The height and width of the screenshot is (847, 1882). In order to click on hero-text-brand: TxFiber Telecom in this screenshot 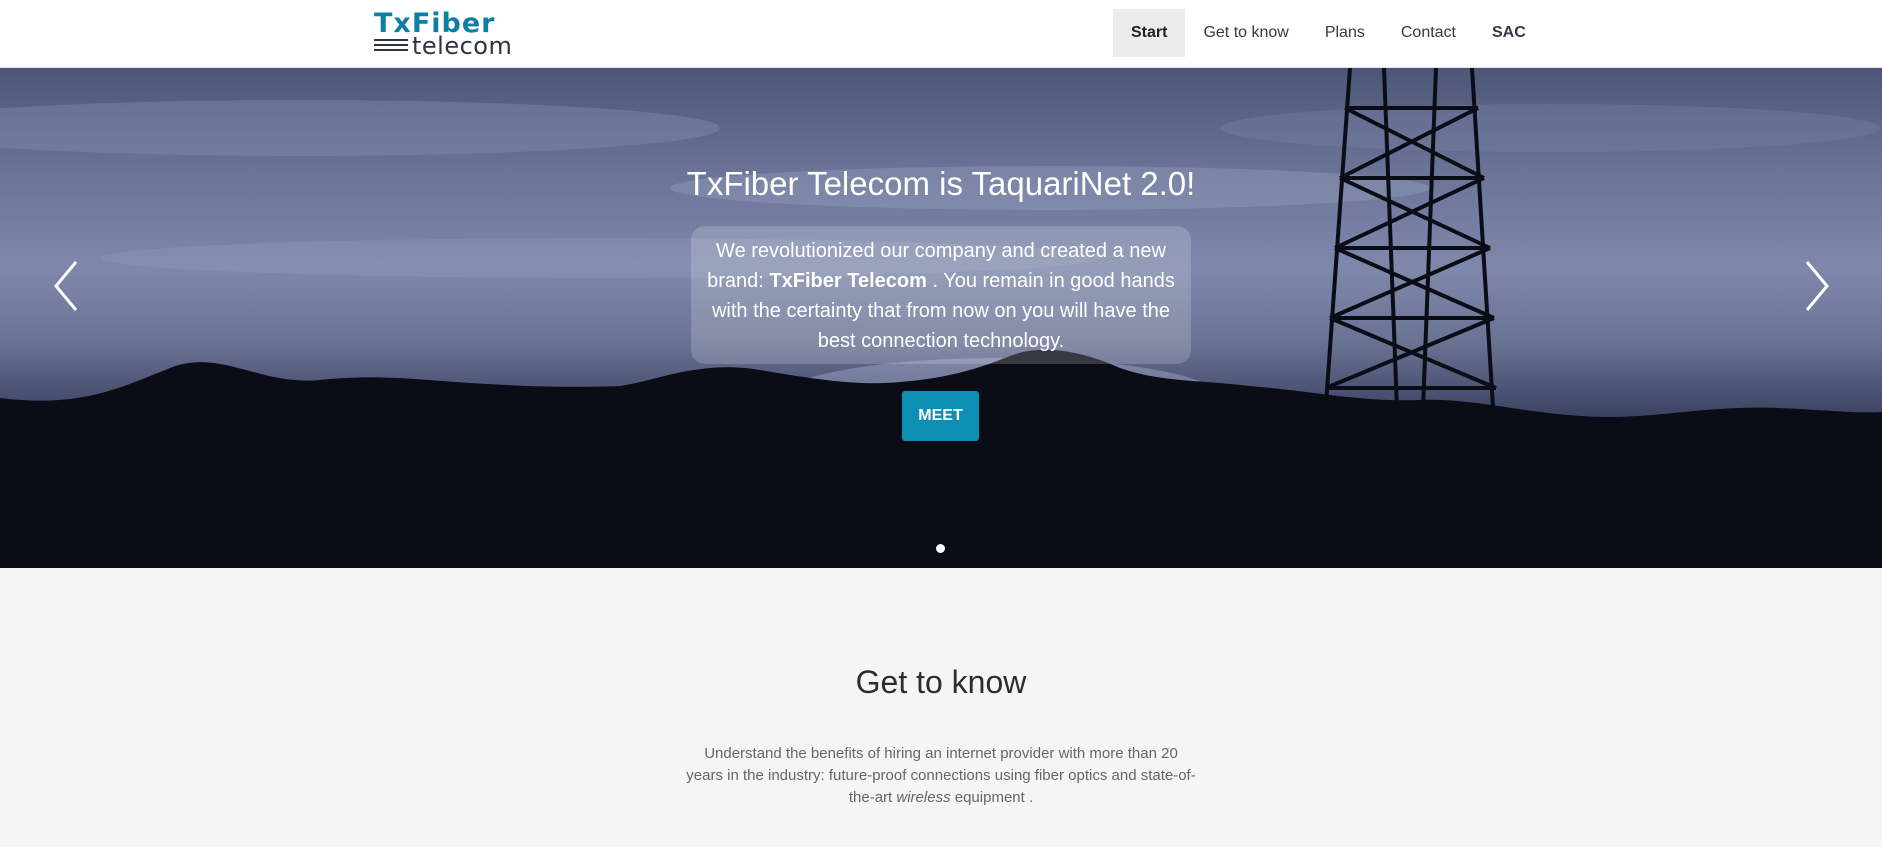, I will do `click(848, 281)`.